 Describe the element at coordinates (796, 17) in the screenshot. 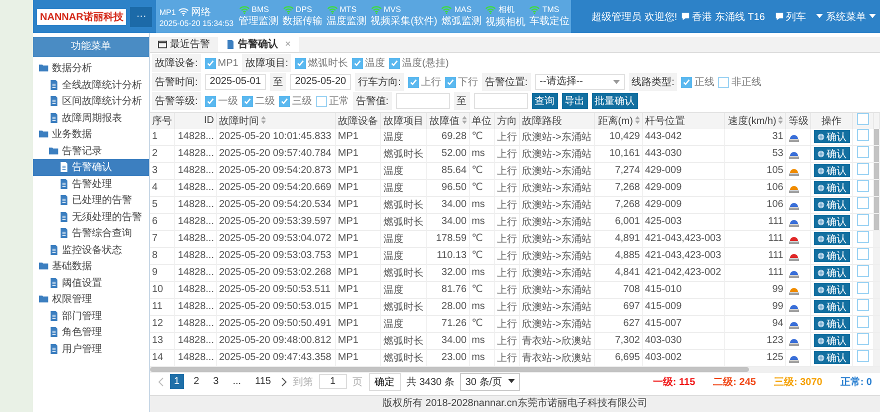

I see `train-link: 列车` at that location.